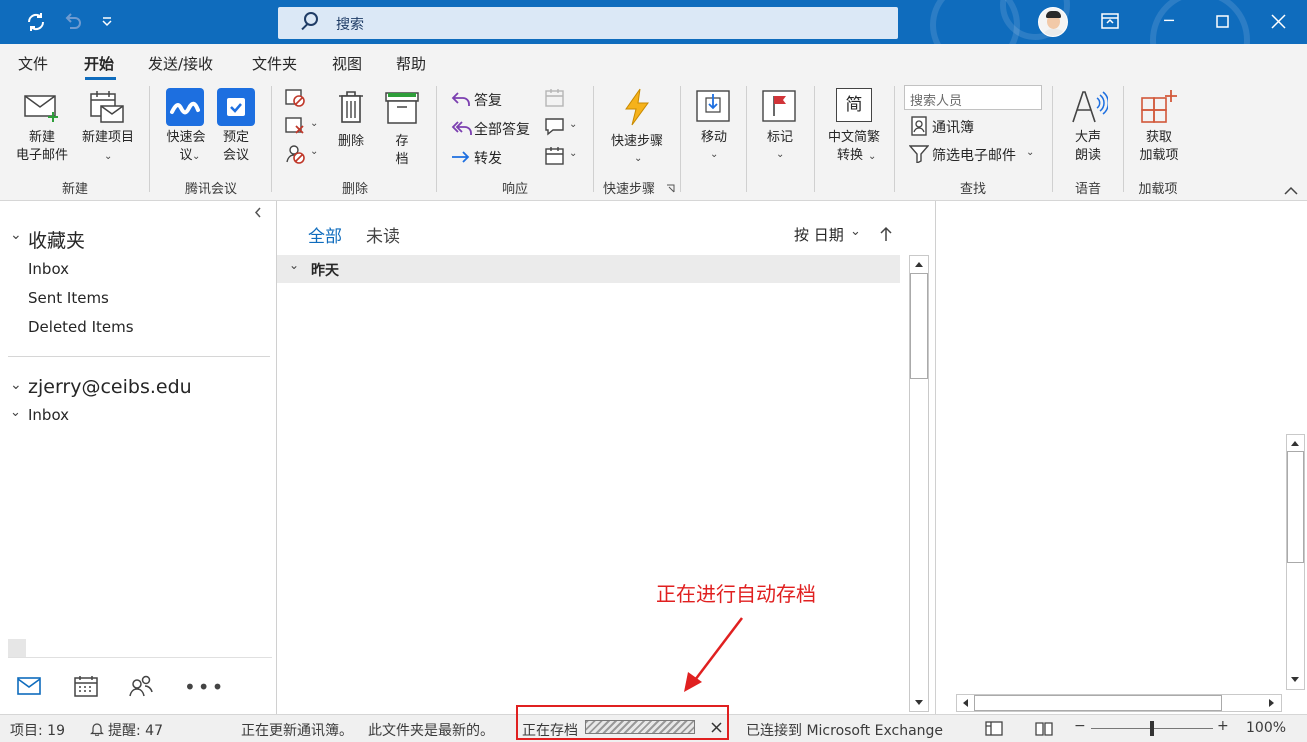 The height and width of the screenshot is (742, 1307). I want to click on zoom-in-button: +, so click(1223, 726).